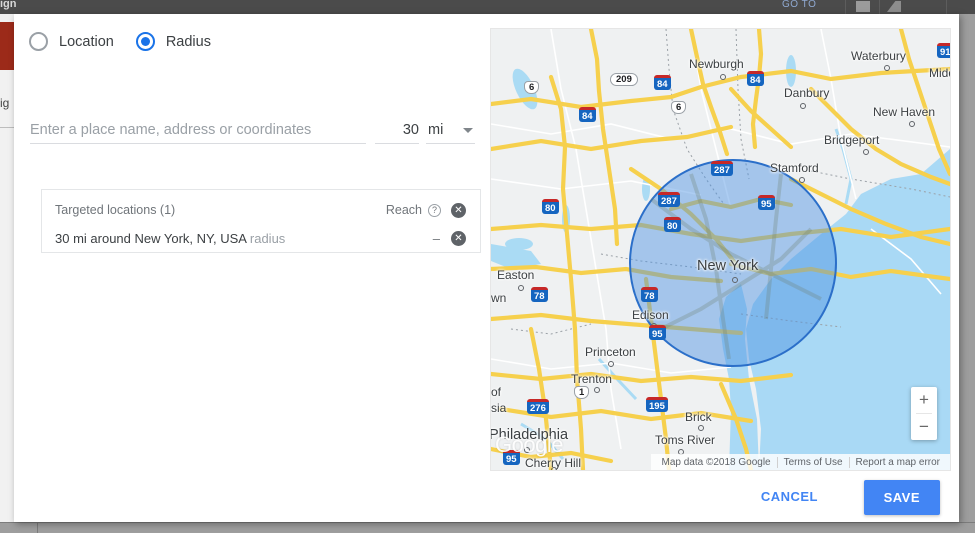 Image resolution: width=975 pixels, height=533 pixels. I want to click on targeting-mode-radio-group: Location Radius, so click(131, 41).